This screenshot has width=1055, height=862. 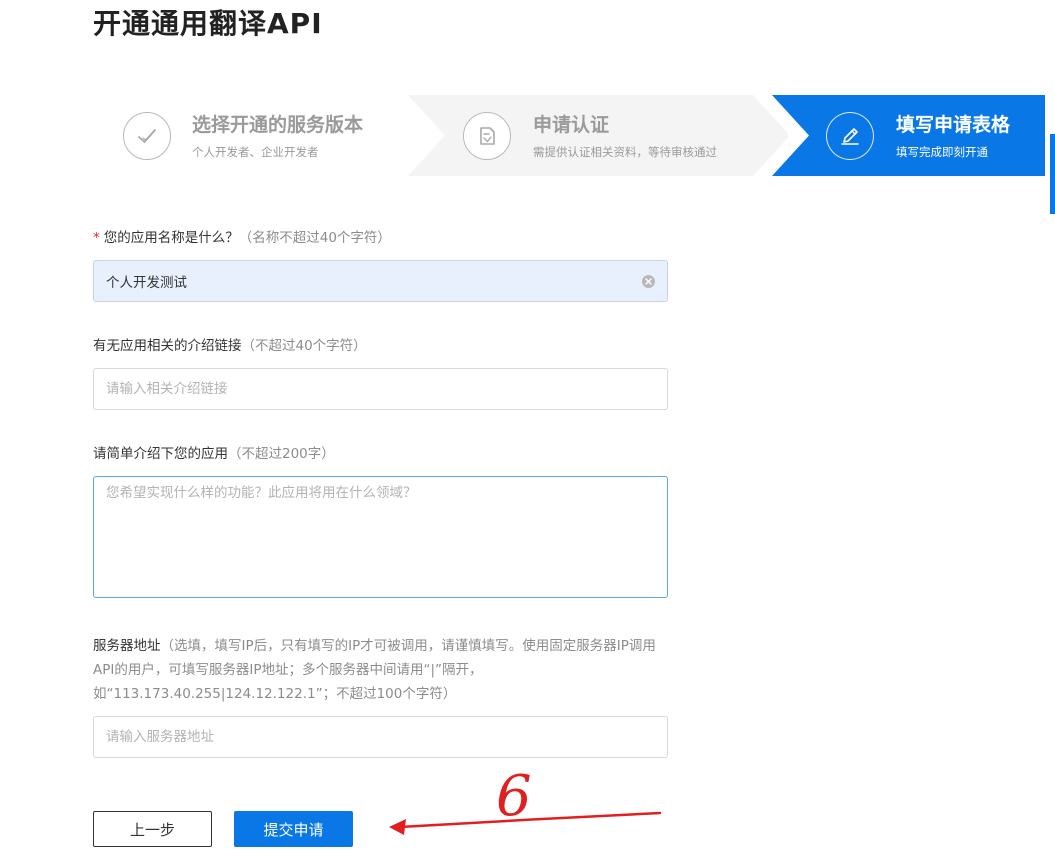 What do you see at coordinates (96, 238) in the screenshot?
I see `required-mark: *` at bounding box center [96, 238].